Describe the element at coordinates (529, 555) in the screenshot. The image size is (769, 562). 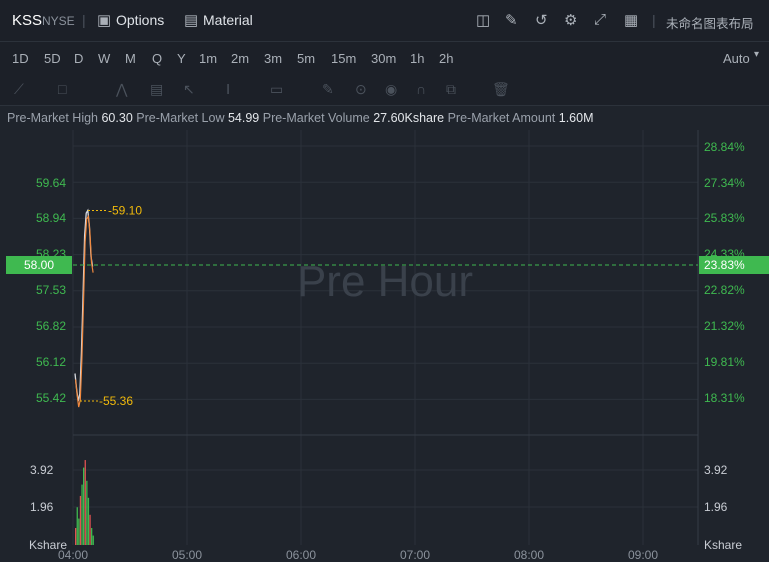
I see `time-tick-label: 08:00` at that location.